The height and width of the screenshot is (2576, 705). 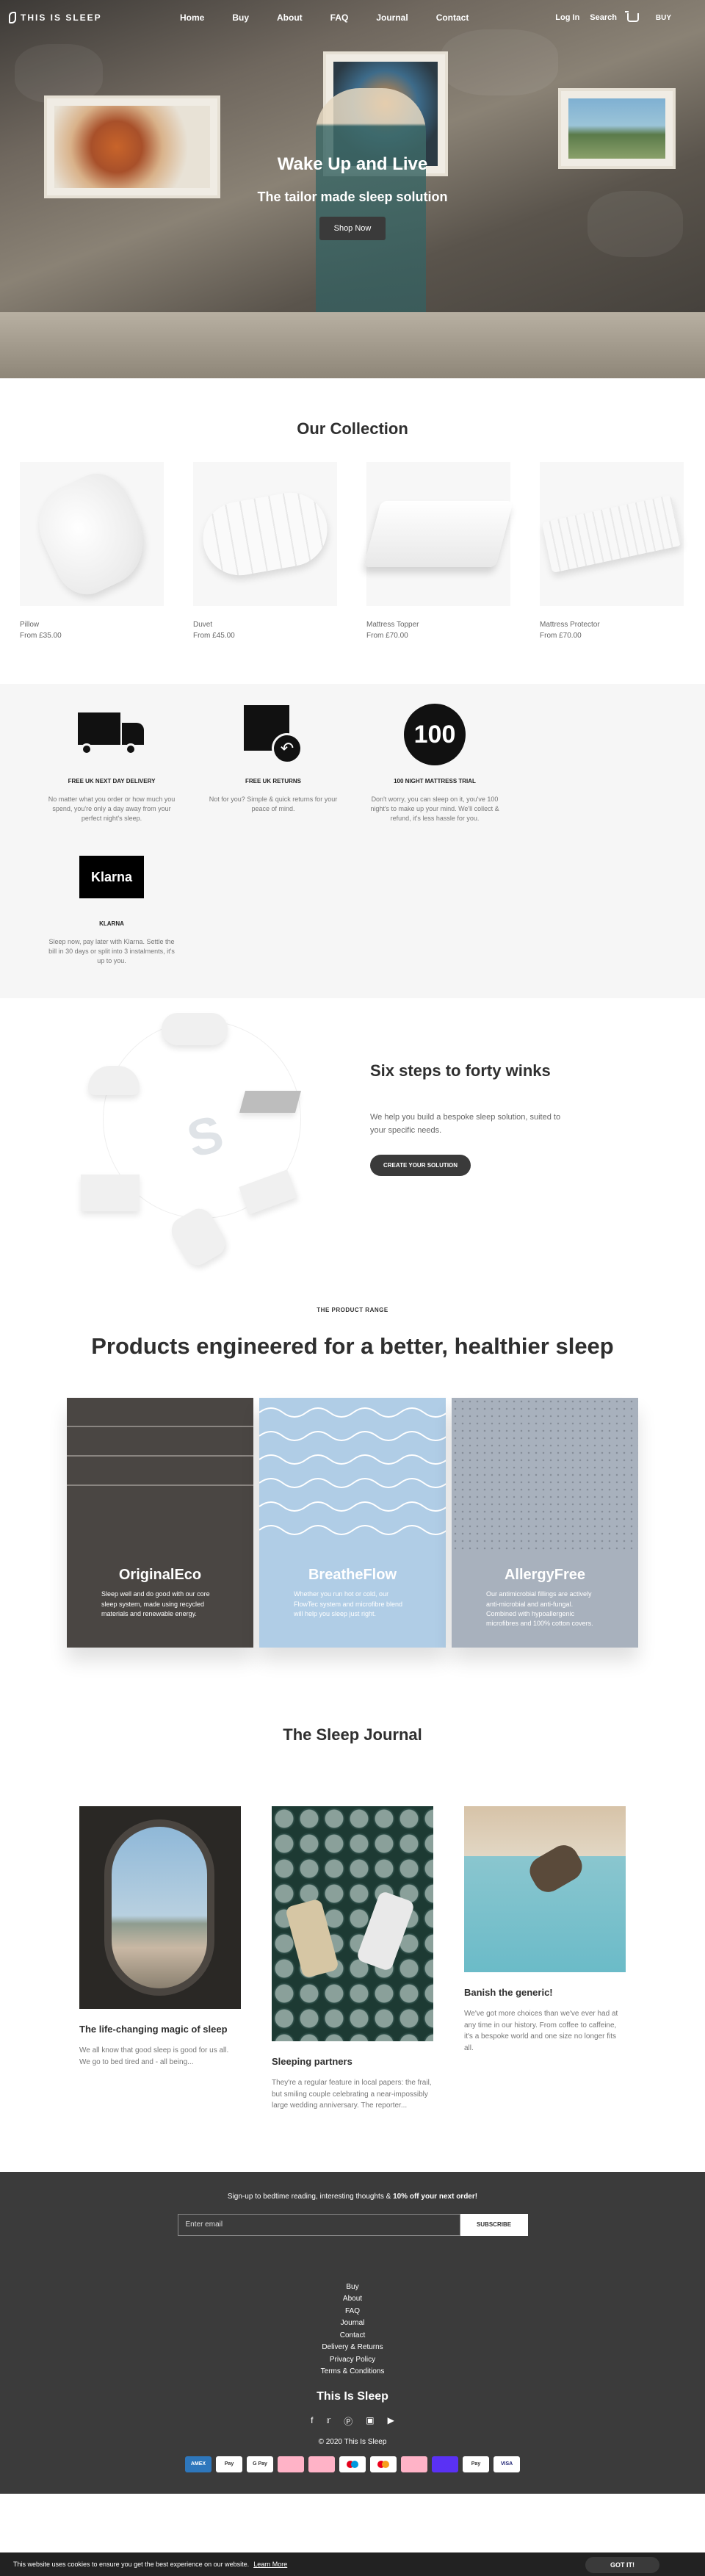 What do you see at coordinates (324, 17) in the screenshot?
I see `main-nav: Home Buy About FAQ Journal Contact` at bounding box center [324, 17].